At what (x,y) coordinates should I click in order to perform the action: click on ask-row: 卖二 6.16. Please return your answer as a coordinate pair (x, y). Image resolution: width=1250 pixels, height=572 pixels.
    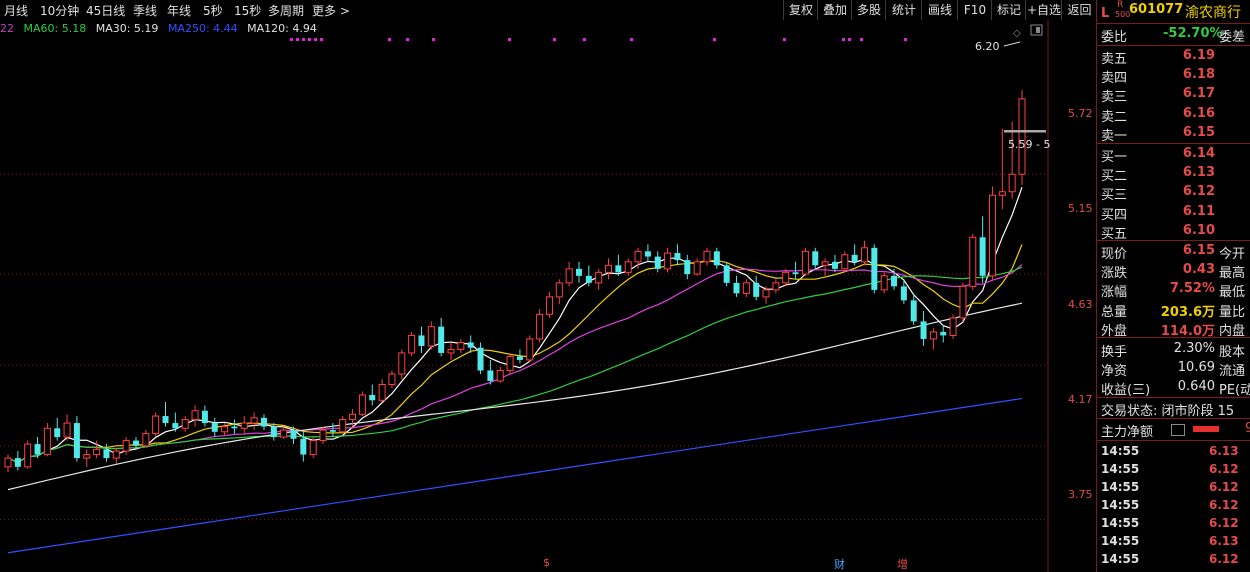
    Looking at the image, I should click on (1175, 115).